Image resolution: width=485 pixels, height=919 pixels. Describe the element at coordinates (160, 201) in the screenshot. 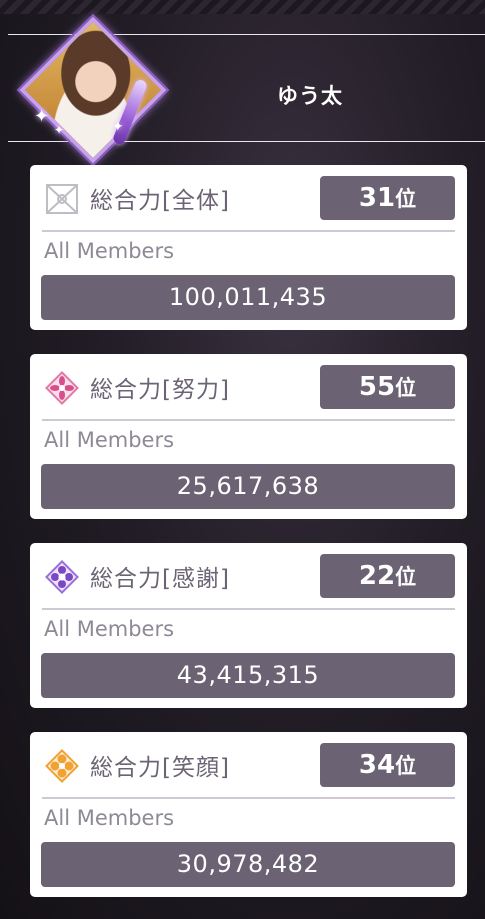

I see `card-title: 総合力[全体]` at that location.